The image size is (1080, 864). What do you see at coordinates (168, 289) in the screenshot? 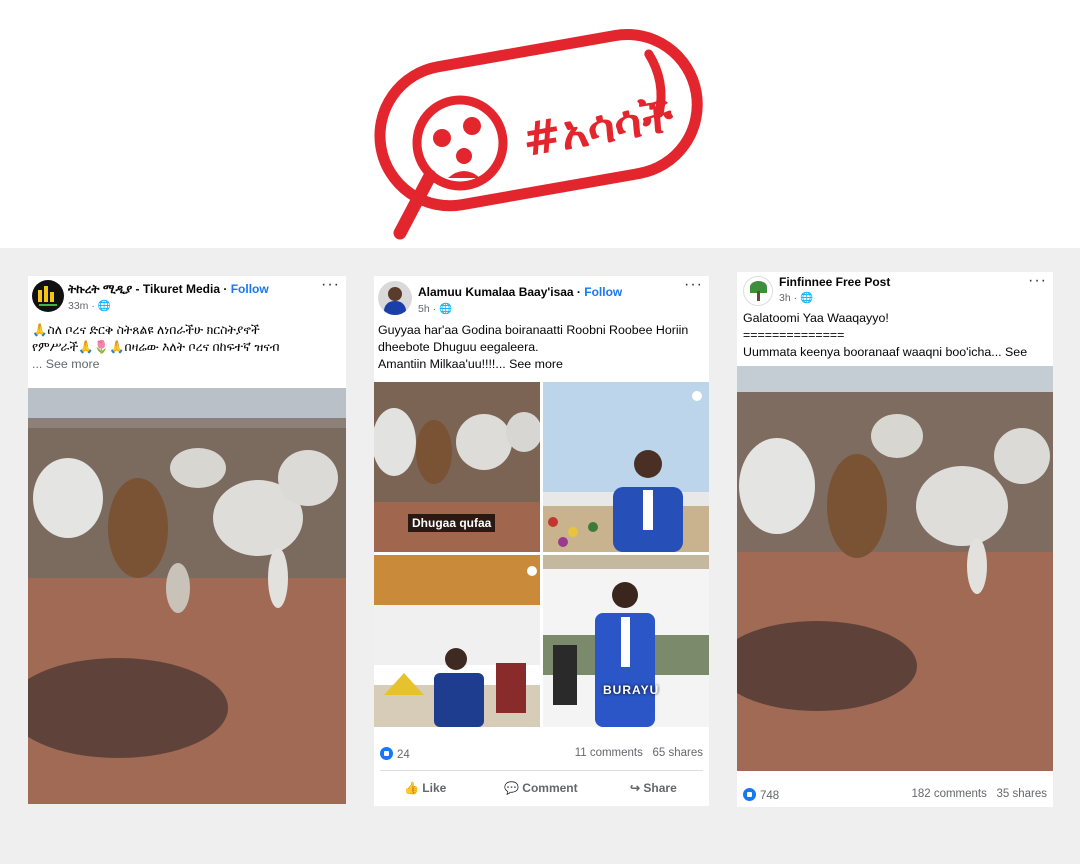
I see `page-name: ትኩረት ሚዲያ - Tikuret Media · Follow` at bounding box center [168, 289].